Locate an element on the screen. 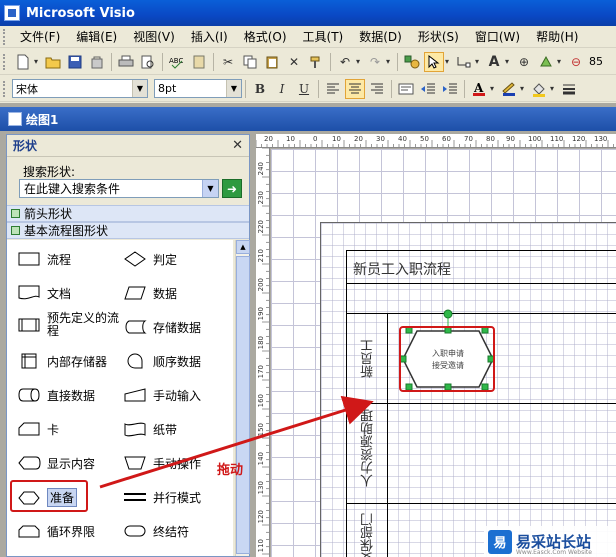 This screenshot has width=616, height=557. shape-internal-storage: 内部存储器 is located at coordinates (62, 361).